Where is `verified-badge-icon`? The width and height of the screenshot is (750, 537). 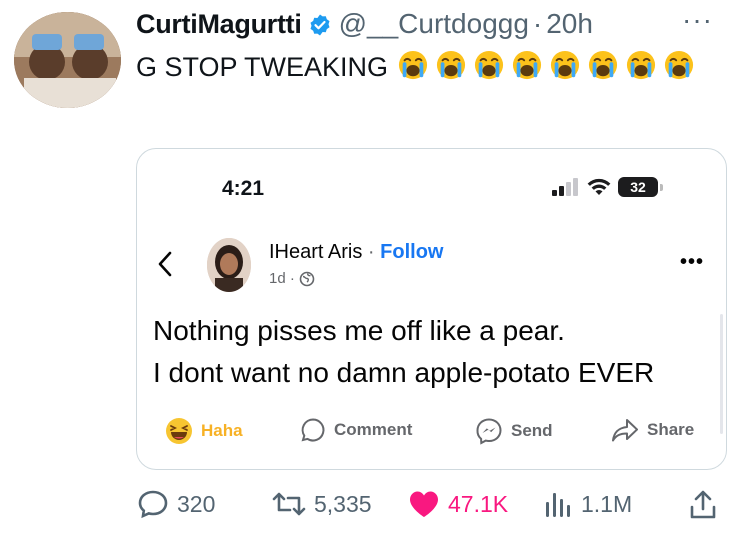 verified-badge-icon is located at coordinates (320, 25).